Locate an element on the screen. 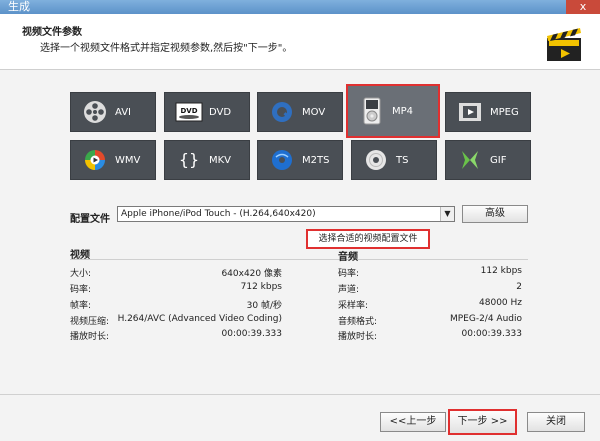 This screenshot has height=441, width=600. format-wmv-button: WMV is located at coordinates (113, 160).